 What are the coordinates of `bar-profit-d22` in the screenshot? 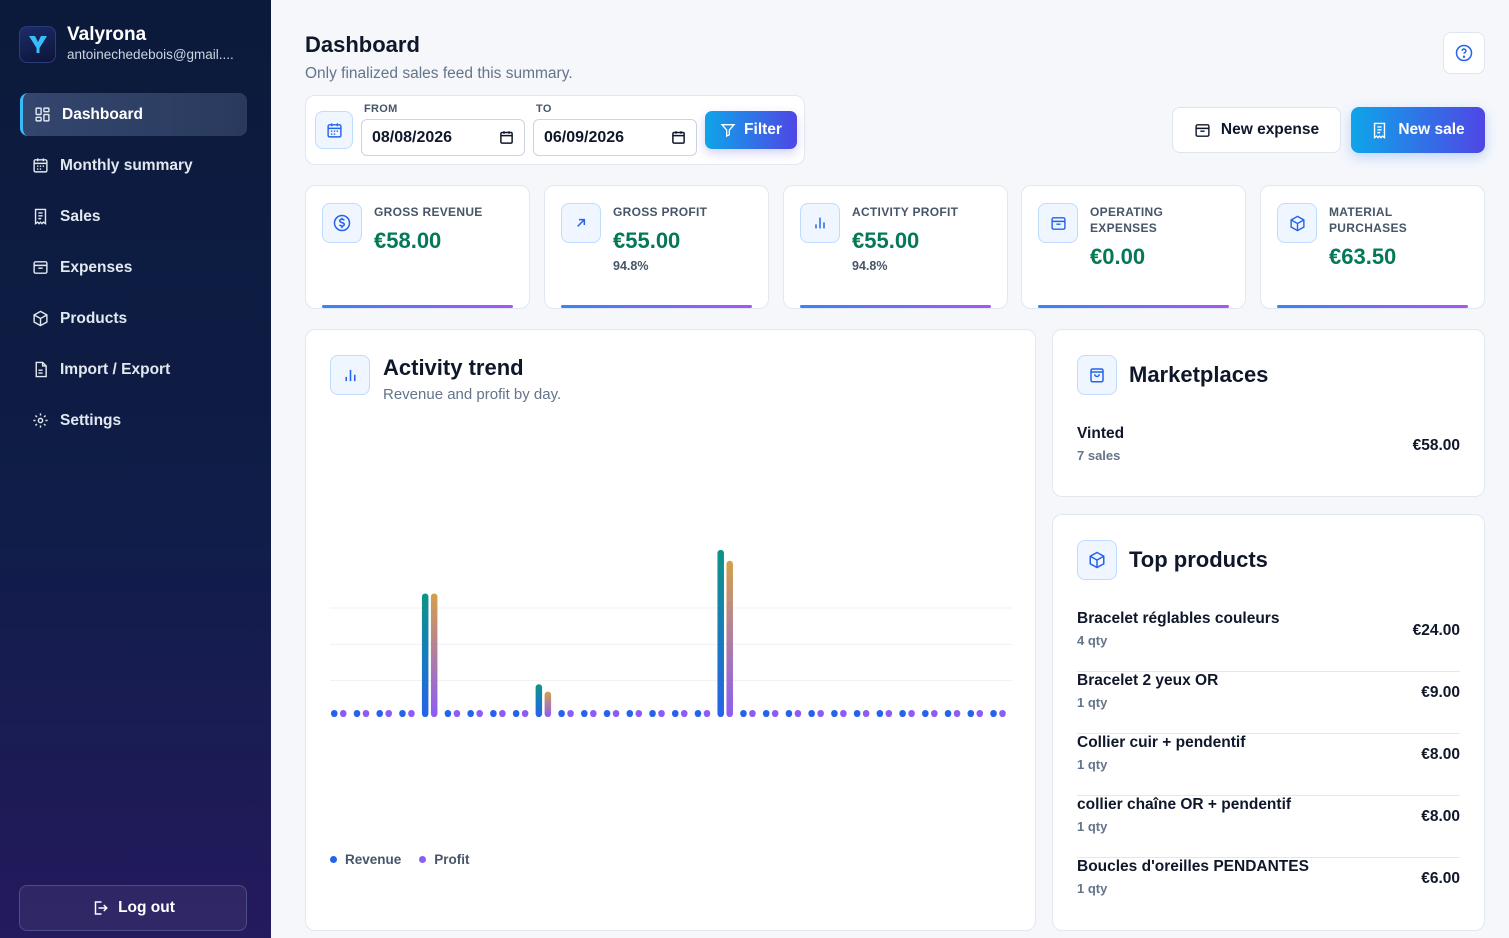 It's located at (820, 713).